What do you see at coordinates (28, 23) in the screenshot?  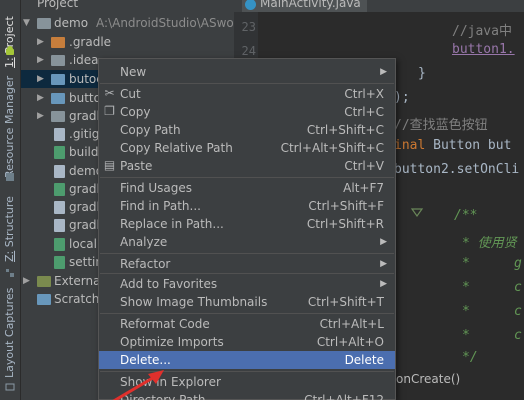 I see `expand-arrow-icon: ▼` at bounding box center [28, 23].